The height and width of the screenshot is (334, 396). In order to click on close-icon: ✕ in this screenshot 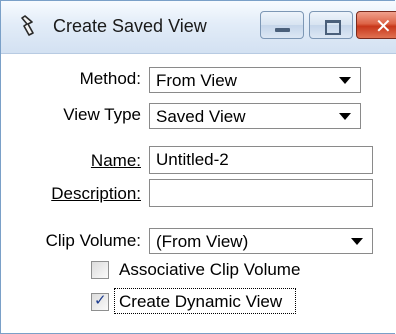, I will do `click(383, 26)`.